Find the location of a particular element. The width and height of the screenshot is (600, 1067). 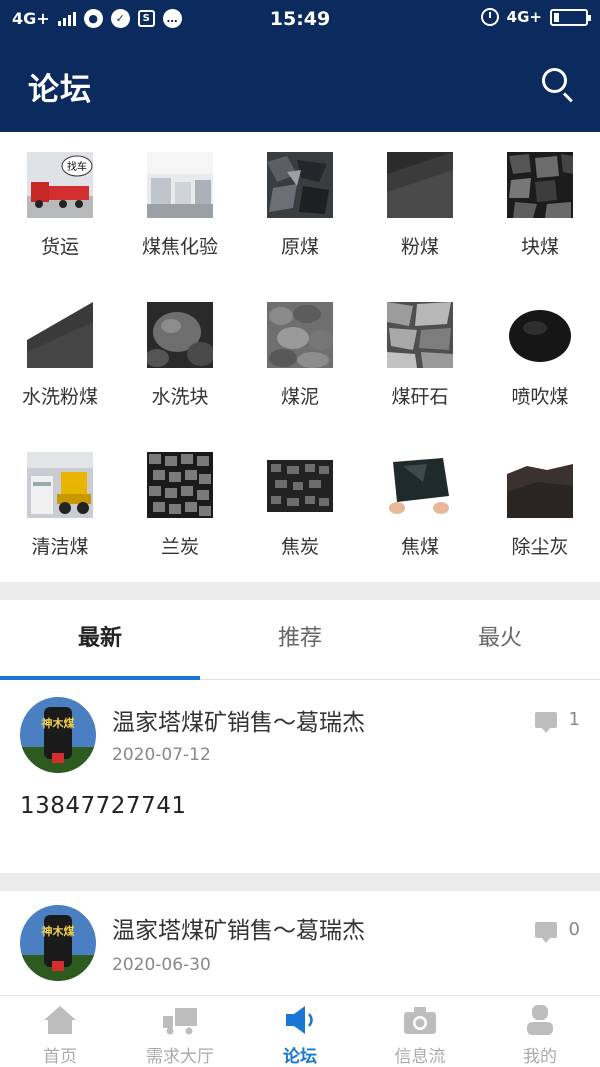

washed-powder-coal-photo is located at coordinates (60, 335).